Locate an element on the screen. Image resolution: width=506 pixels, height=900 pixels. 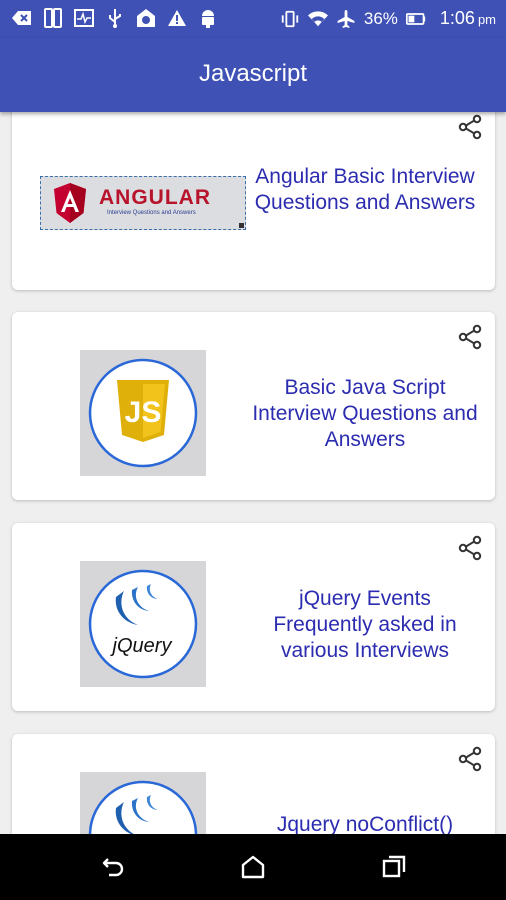
js-shield-icon: JS is located at coordinates (143, 413).